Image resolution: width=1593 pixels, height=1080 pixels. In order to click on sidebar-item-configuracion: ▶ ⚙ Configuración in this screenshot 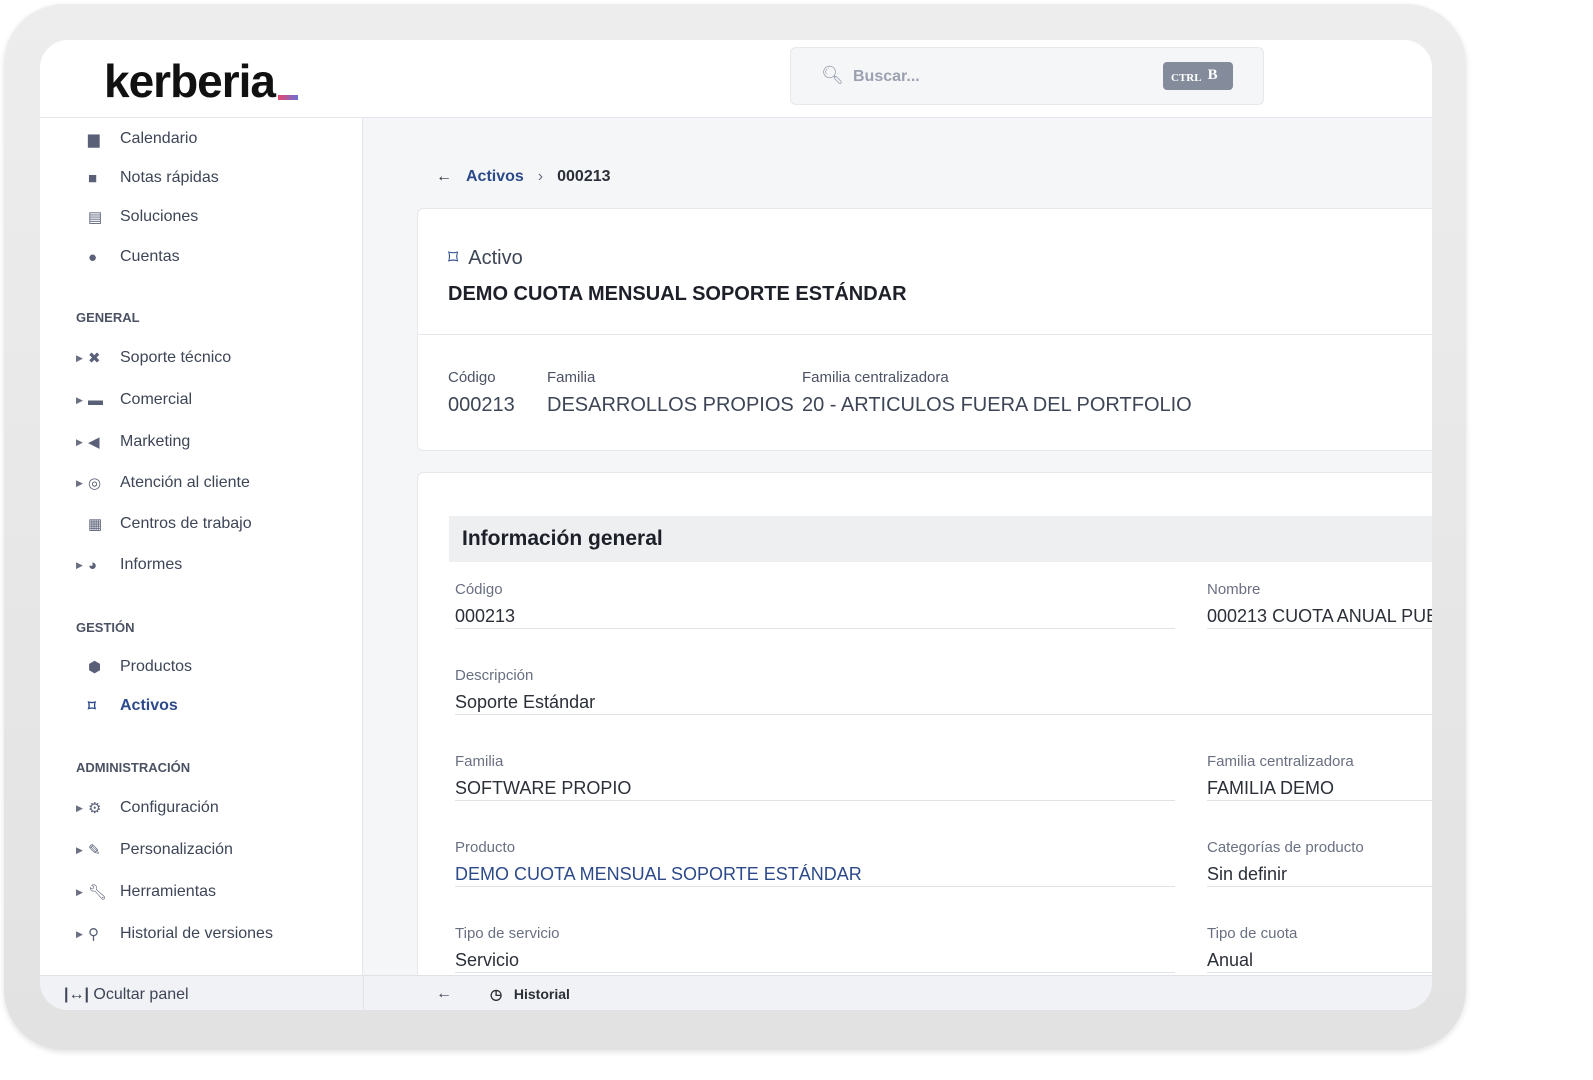, I will do `click(147, 808)`.